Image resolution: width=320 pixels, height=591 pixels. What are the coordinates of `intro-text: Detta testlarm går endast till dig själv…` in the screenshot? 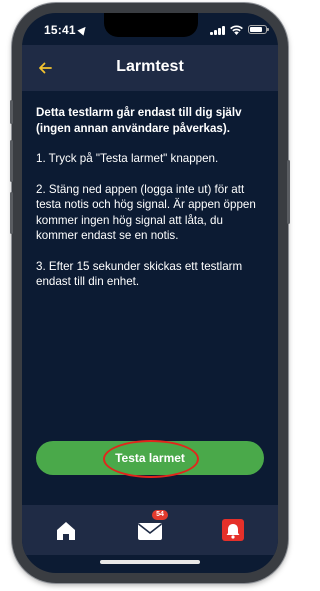 It's located at (139, 120).